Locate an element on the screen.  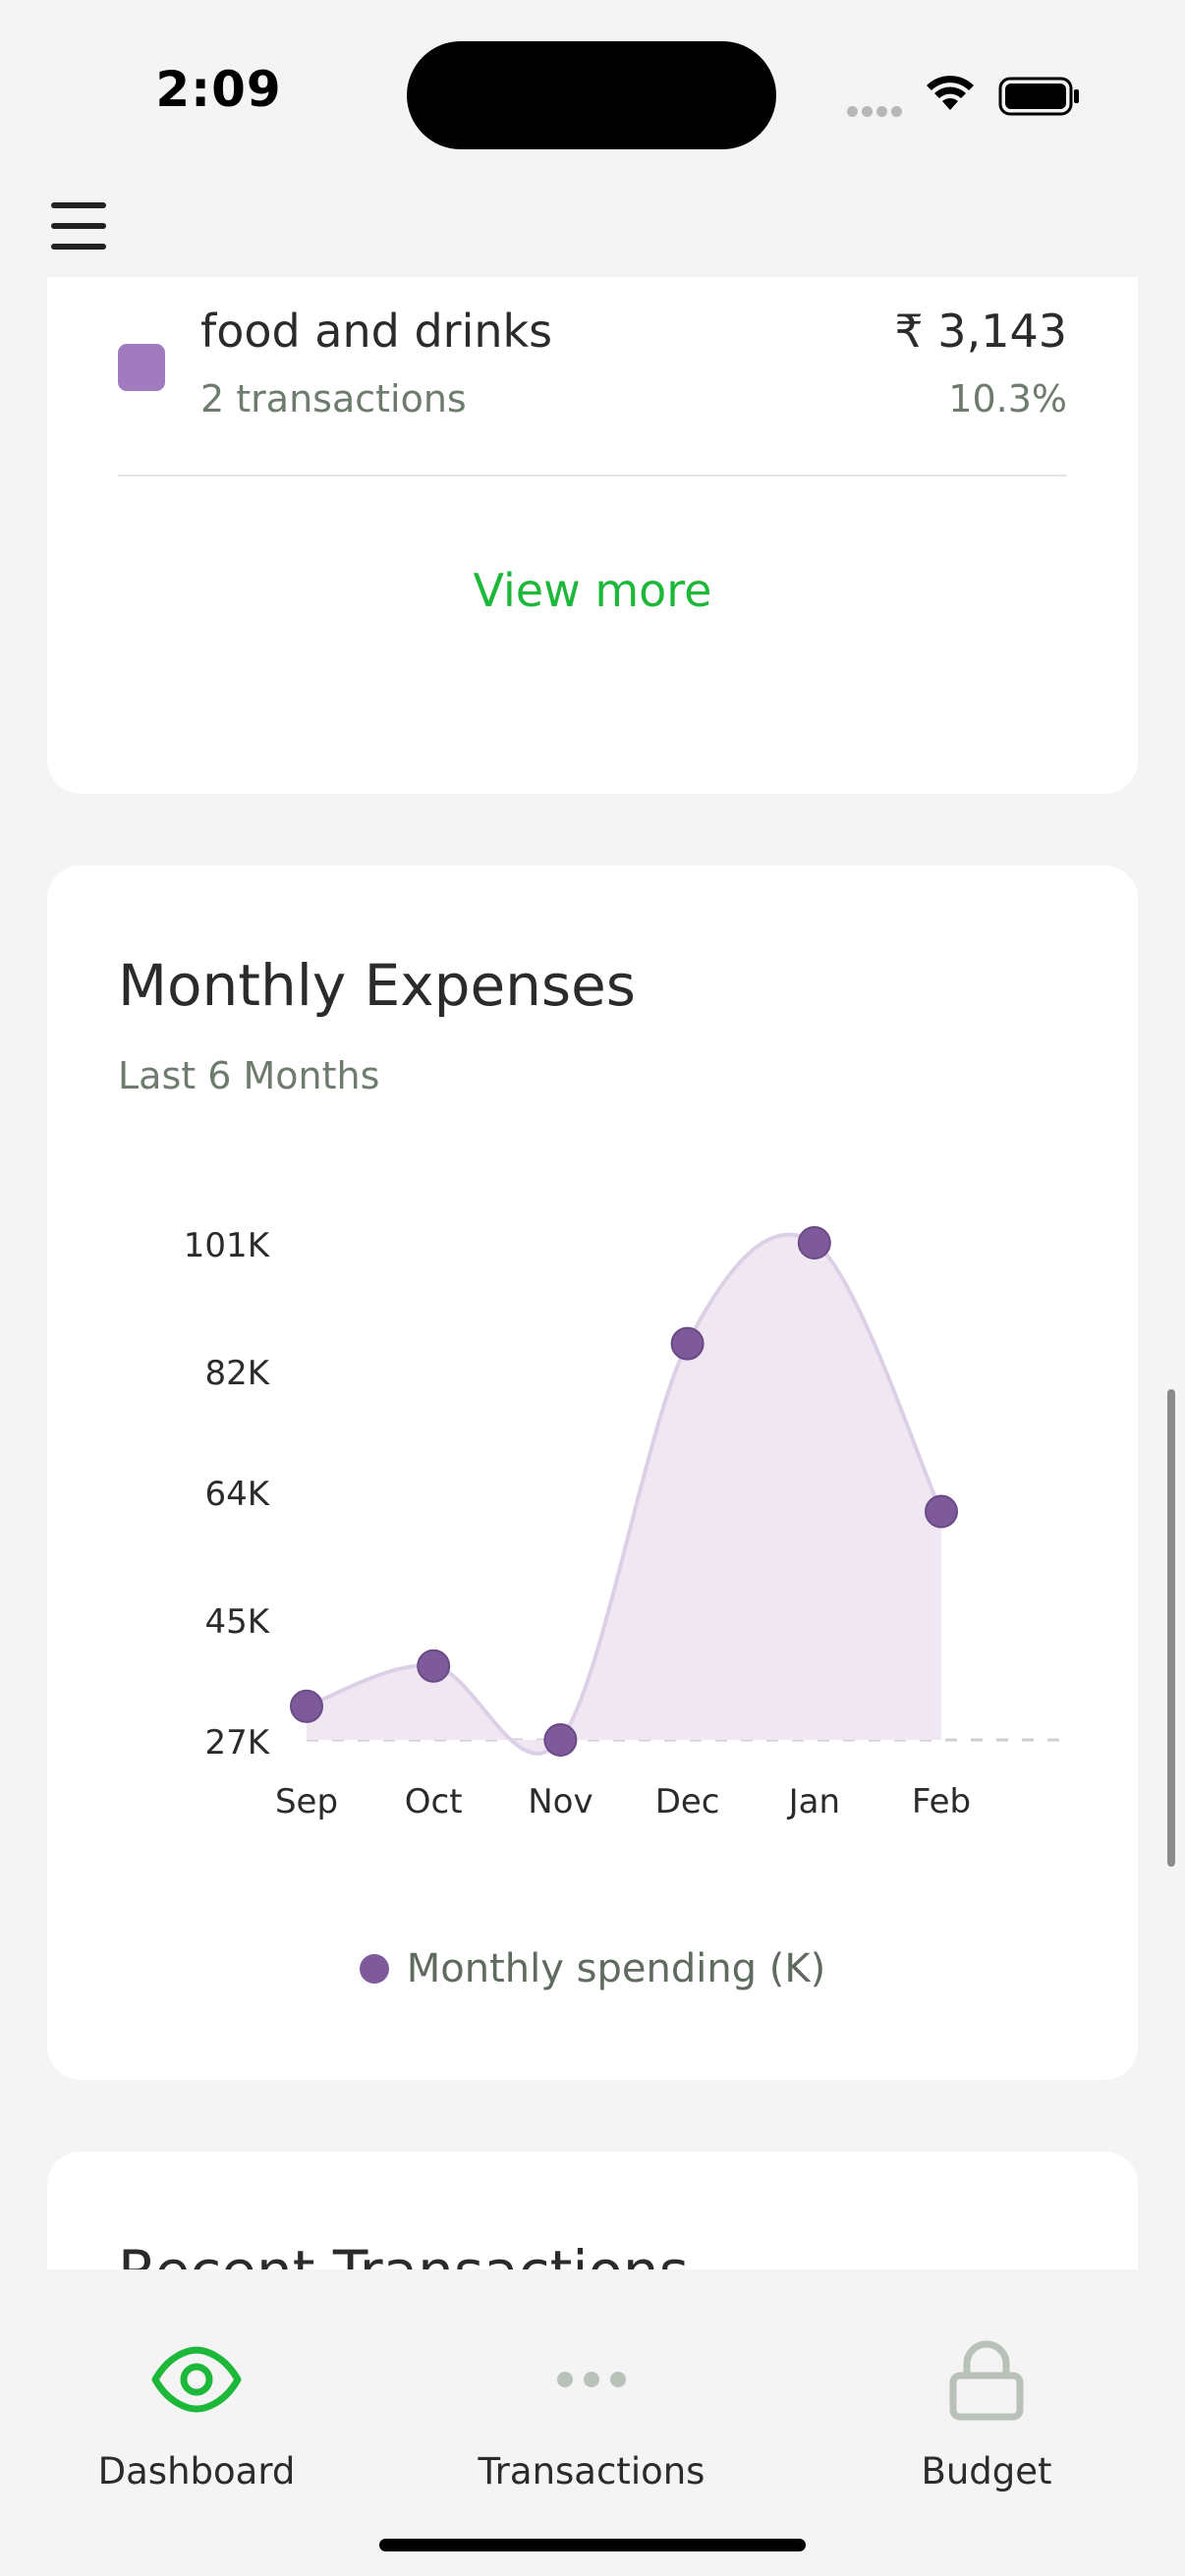
view-more-link: View more is located at coordinates (592, 590).